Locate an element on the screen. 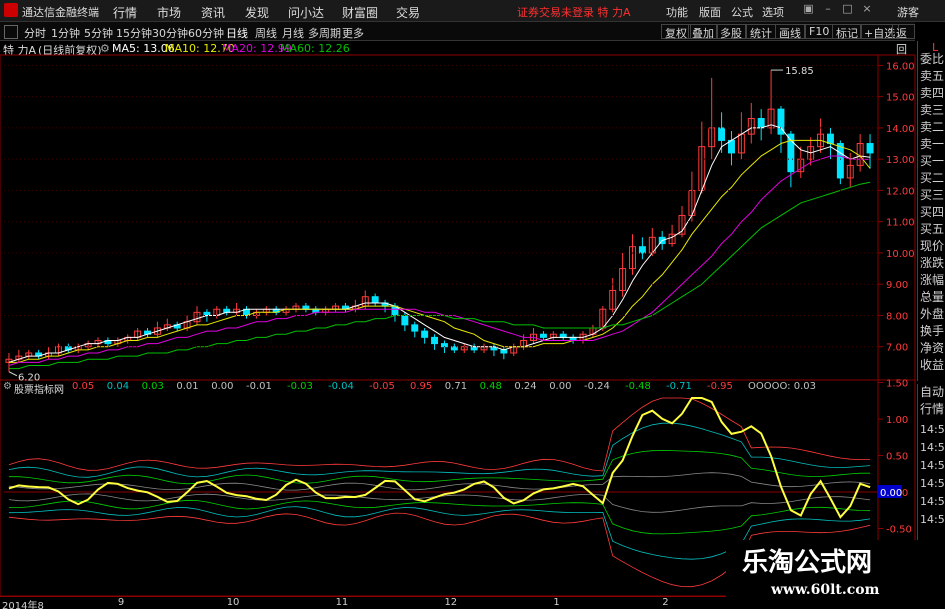  tab-30min: 30分钟 is located at coordinates (170, 33).